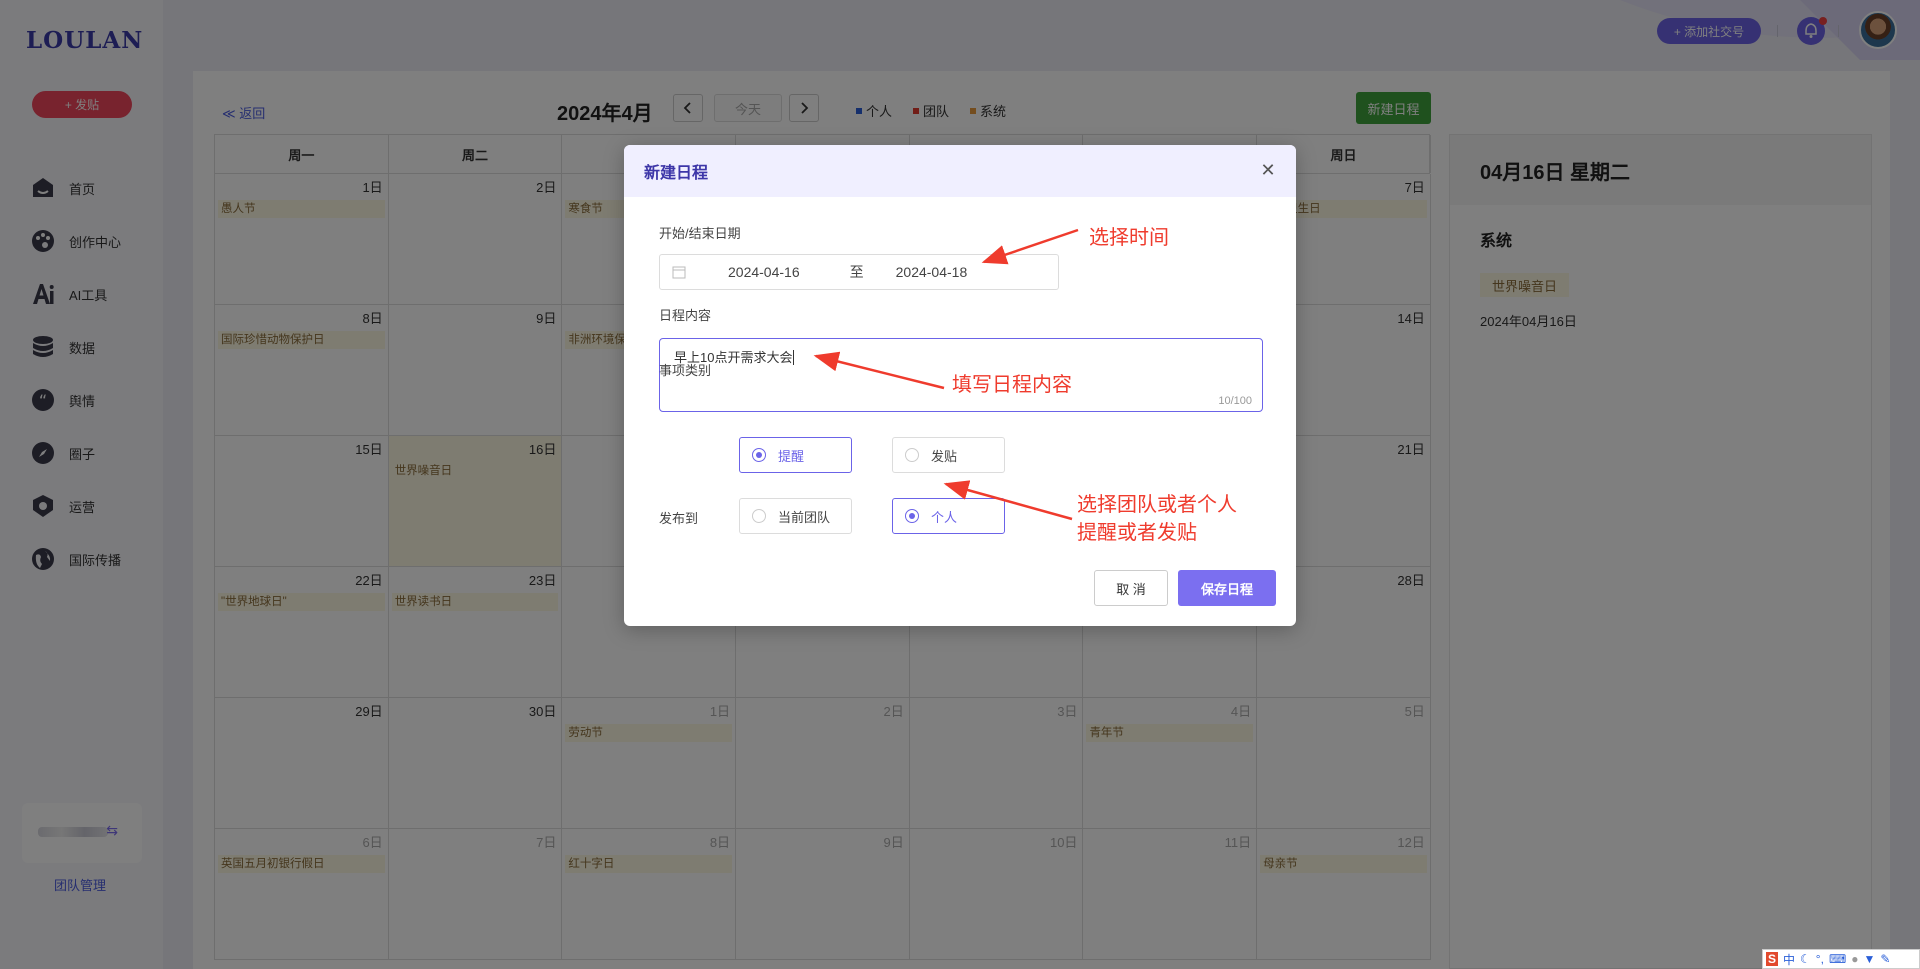 The height and width of the screenshot is (969, 1920). I want to click on annotation-choose-team: 选择团队或者个人, so click(1157, 505).